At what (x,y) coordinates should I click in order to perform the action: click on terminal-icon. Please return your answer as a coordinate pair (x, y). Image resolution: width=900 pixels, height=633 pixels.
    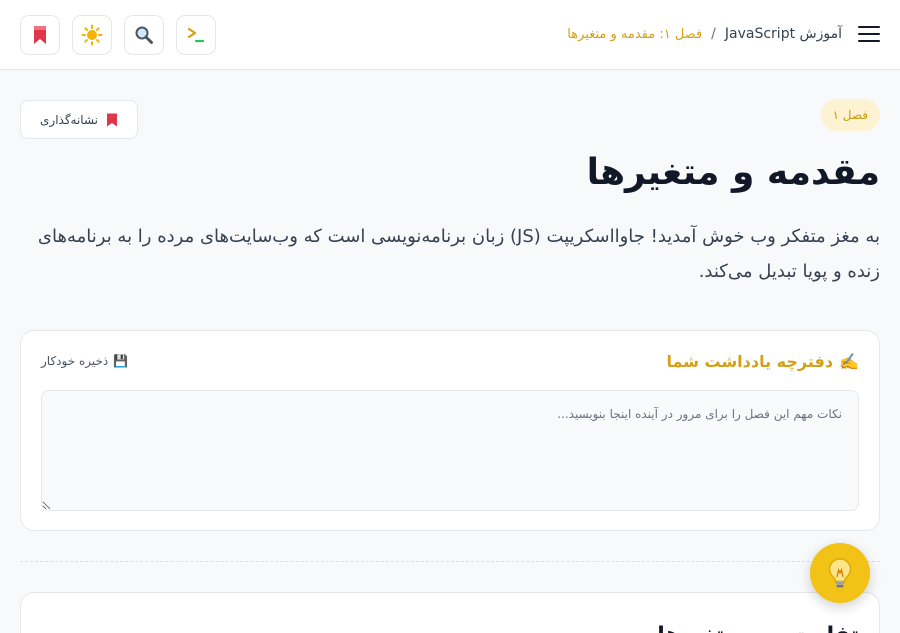
    Looking at the image, I should click on (196, 35).